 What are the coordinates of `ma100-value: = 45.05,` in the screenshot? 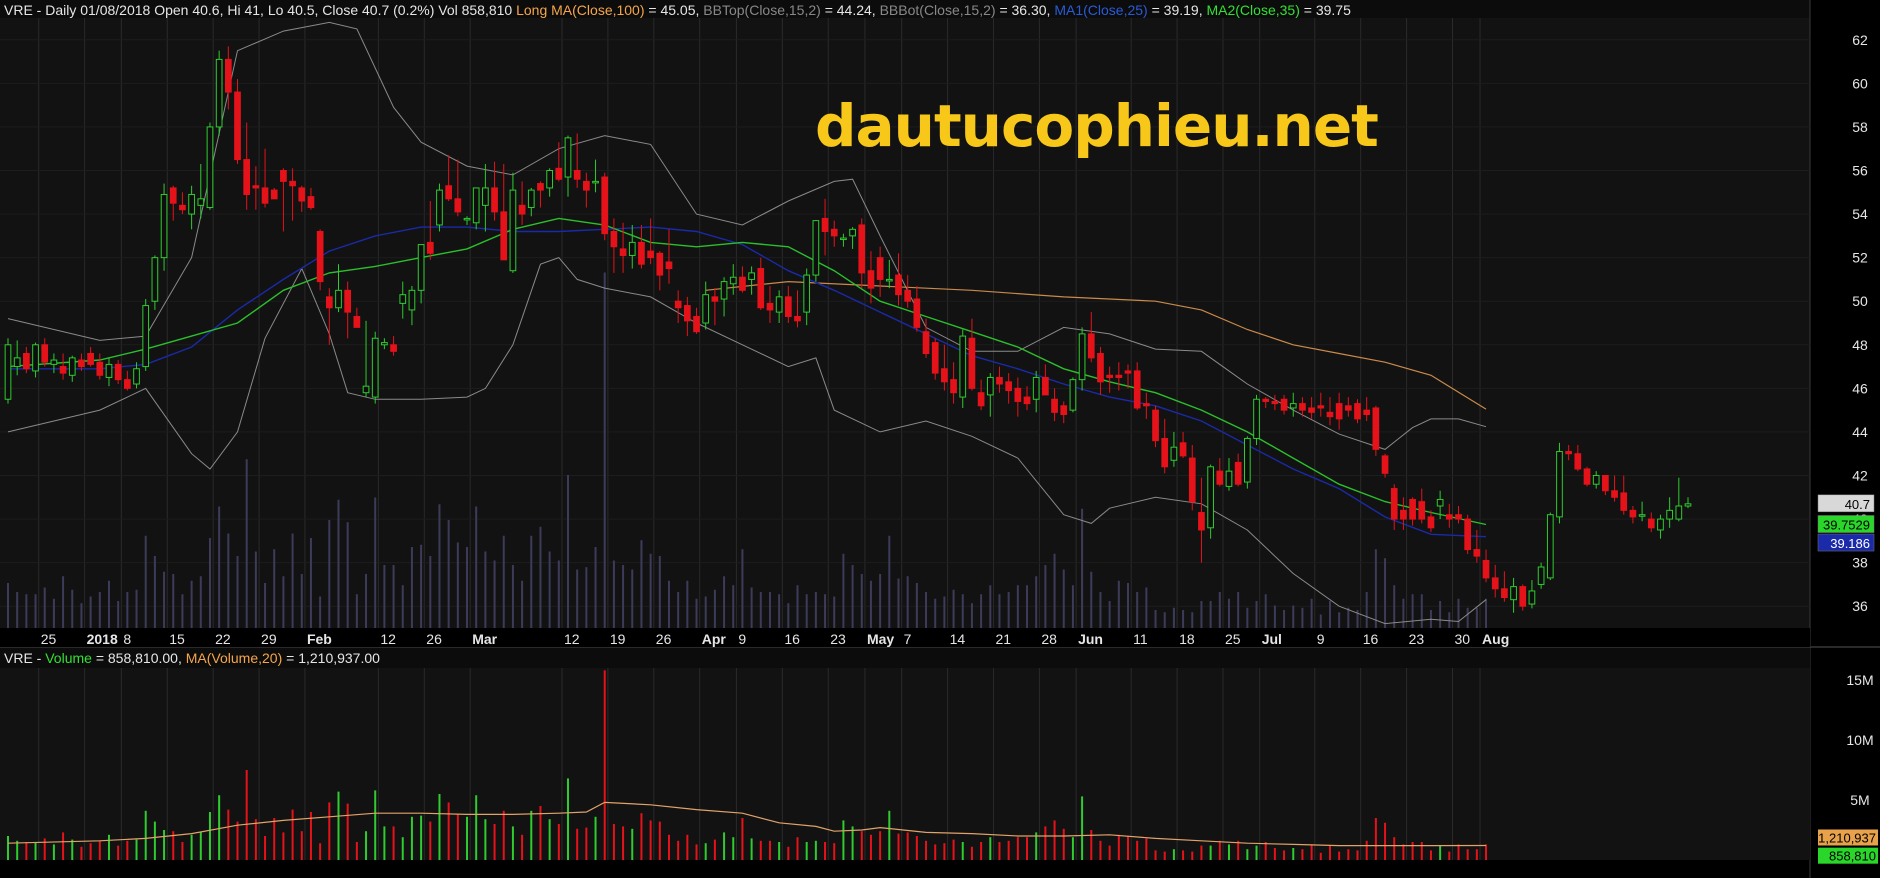 It's located at (674, 10).